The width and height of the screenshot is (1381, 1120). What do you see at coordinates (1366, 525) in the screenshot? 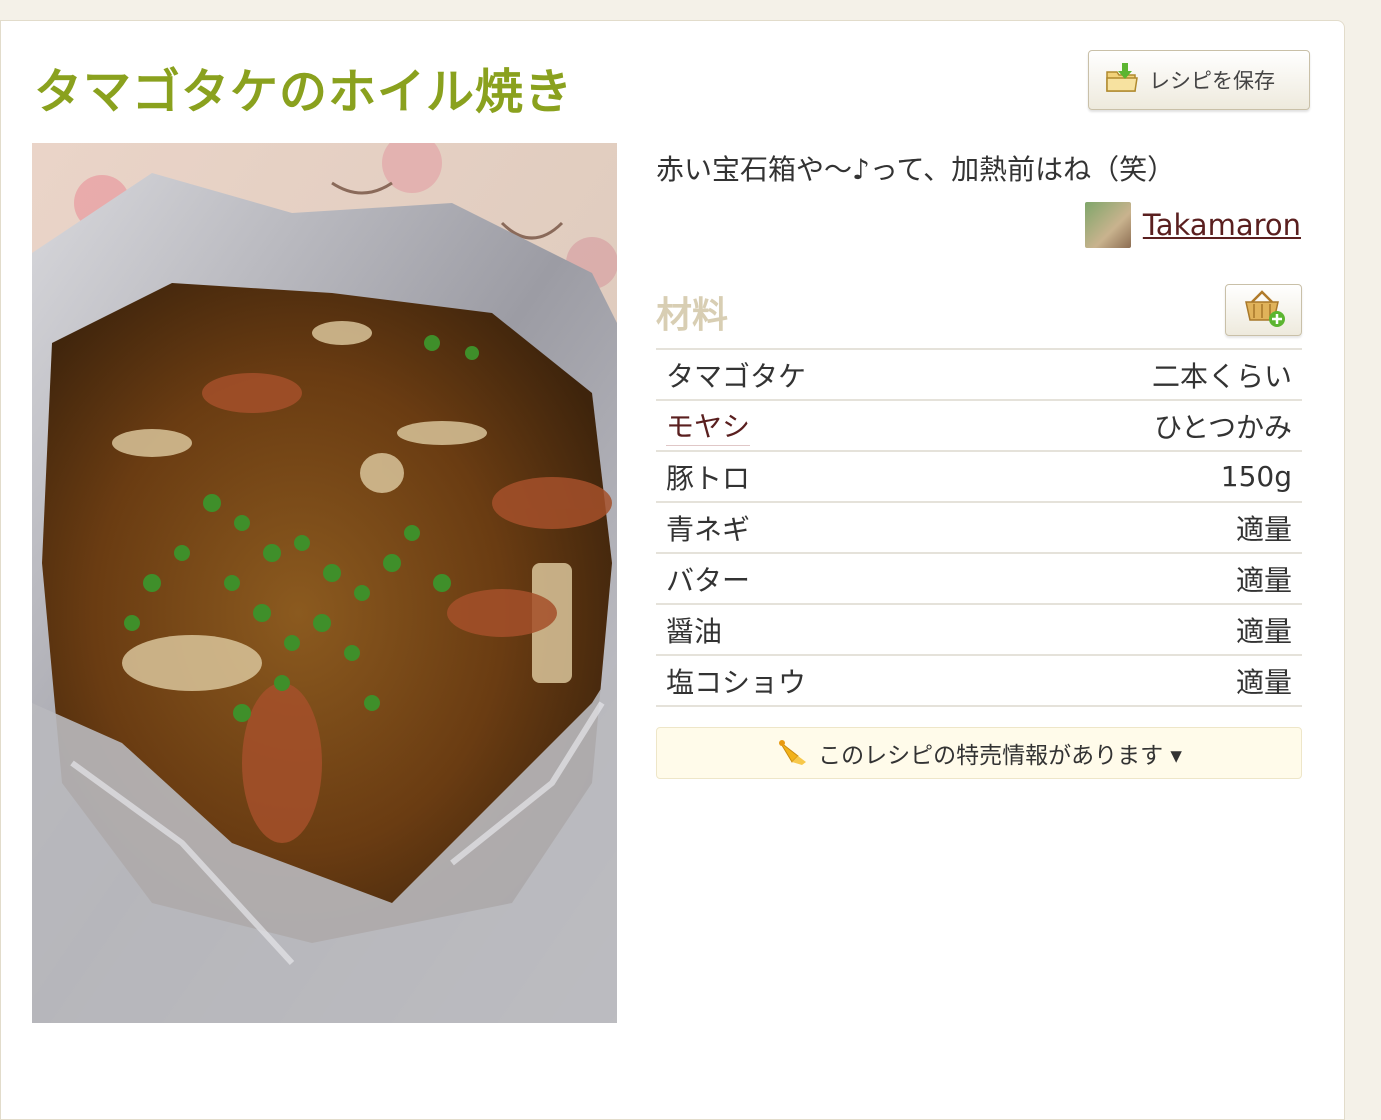
I see `page-gutter` at bounding box center [1366, 525].